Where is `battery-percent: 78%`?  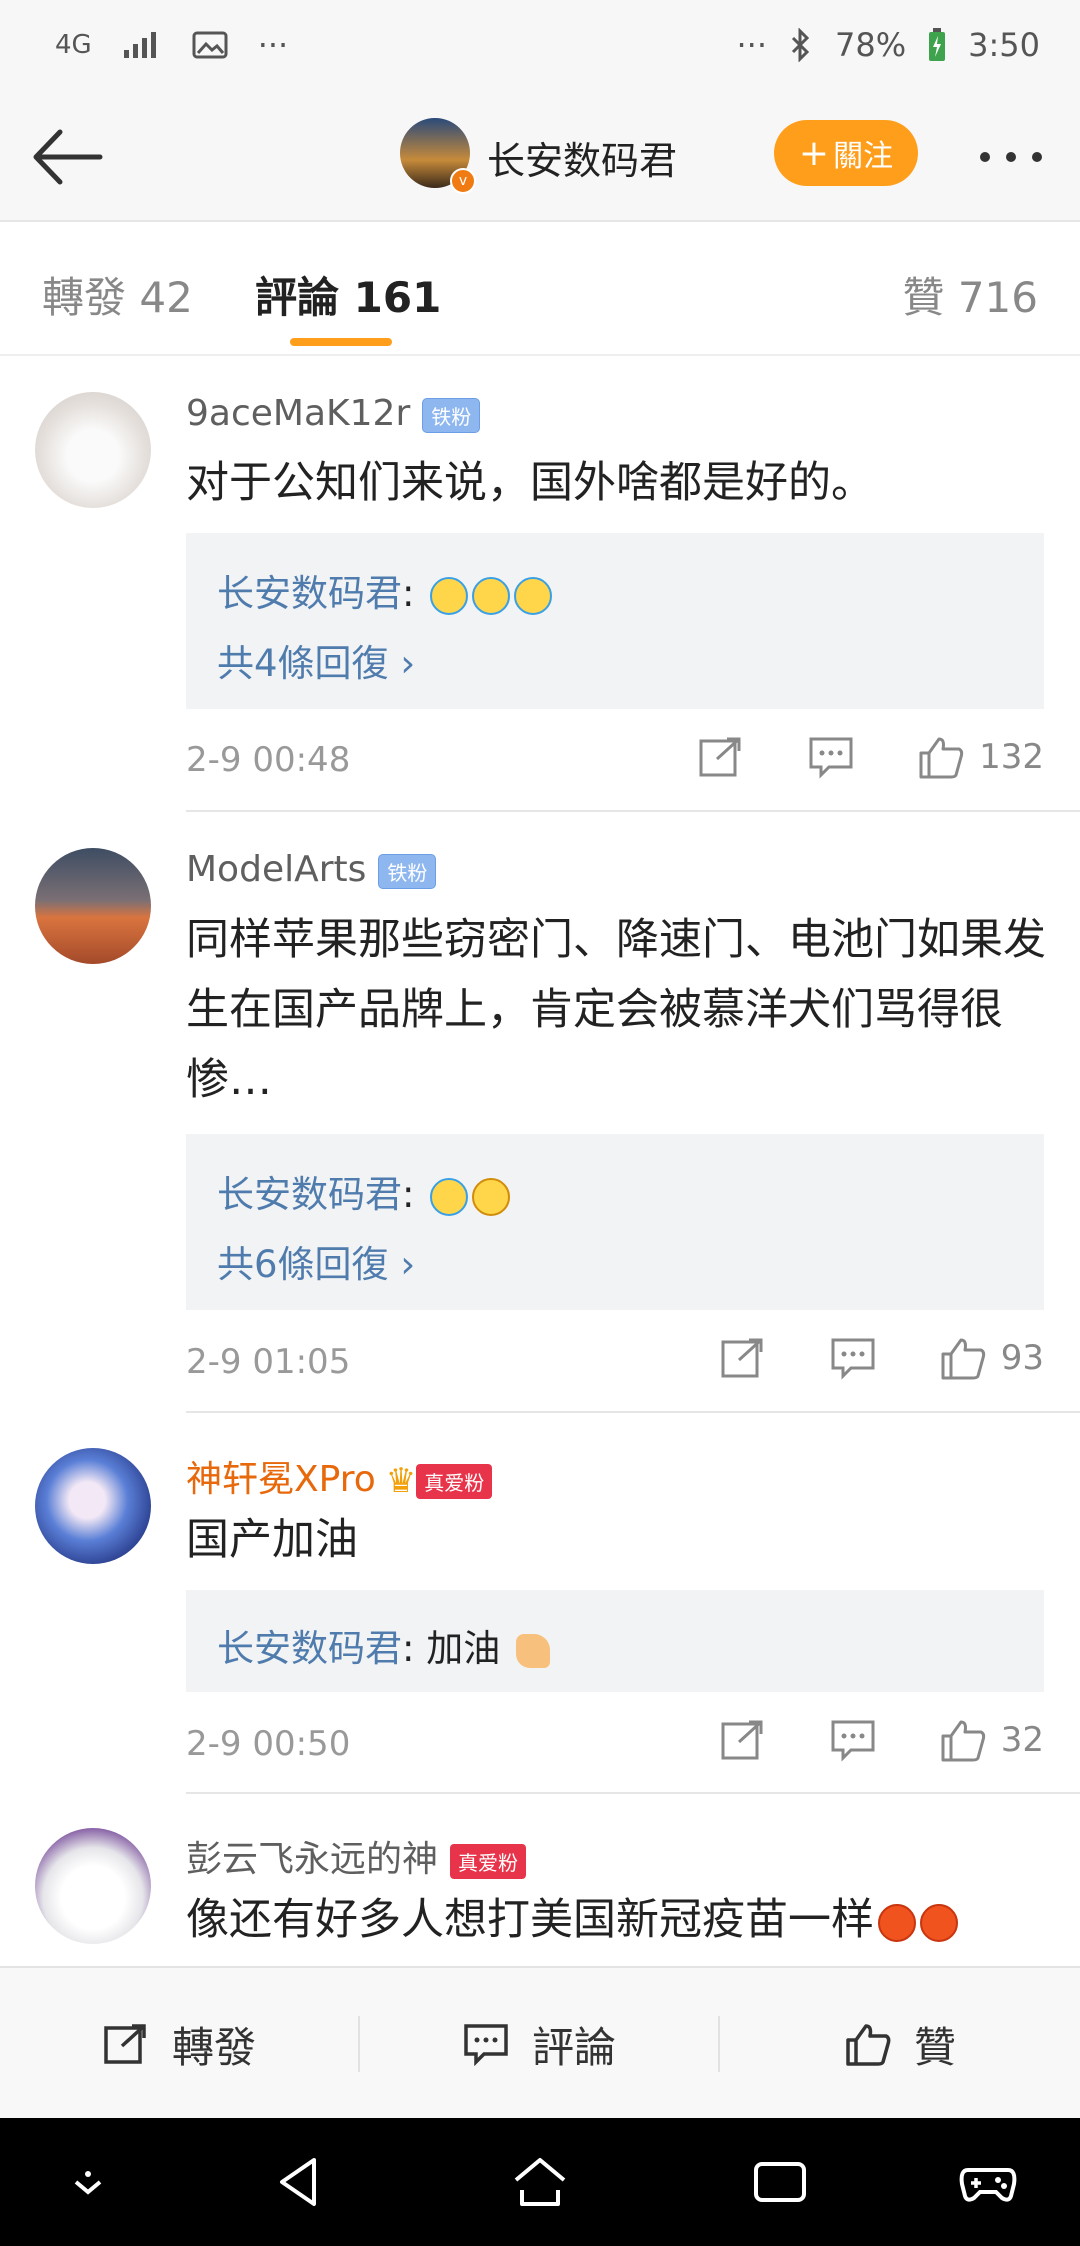
battery-percent: 78% is located at coordinates (871, 45).